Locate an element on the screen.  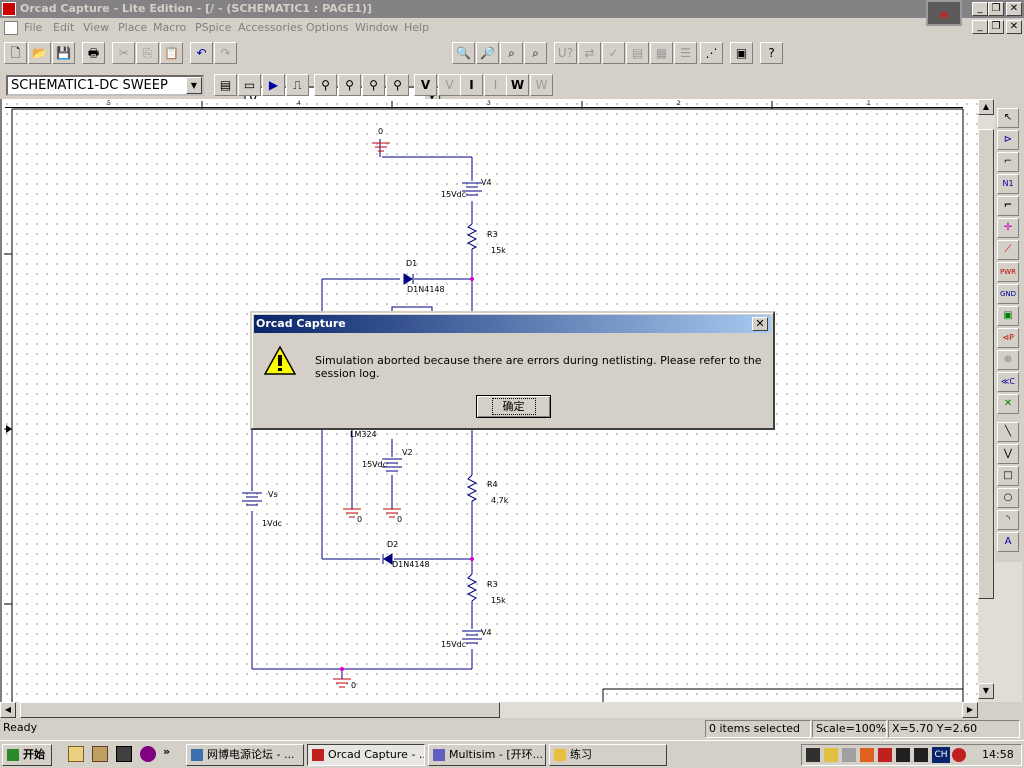
chevron-down-icon: ▼ is located at coordinates (194, 85).